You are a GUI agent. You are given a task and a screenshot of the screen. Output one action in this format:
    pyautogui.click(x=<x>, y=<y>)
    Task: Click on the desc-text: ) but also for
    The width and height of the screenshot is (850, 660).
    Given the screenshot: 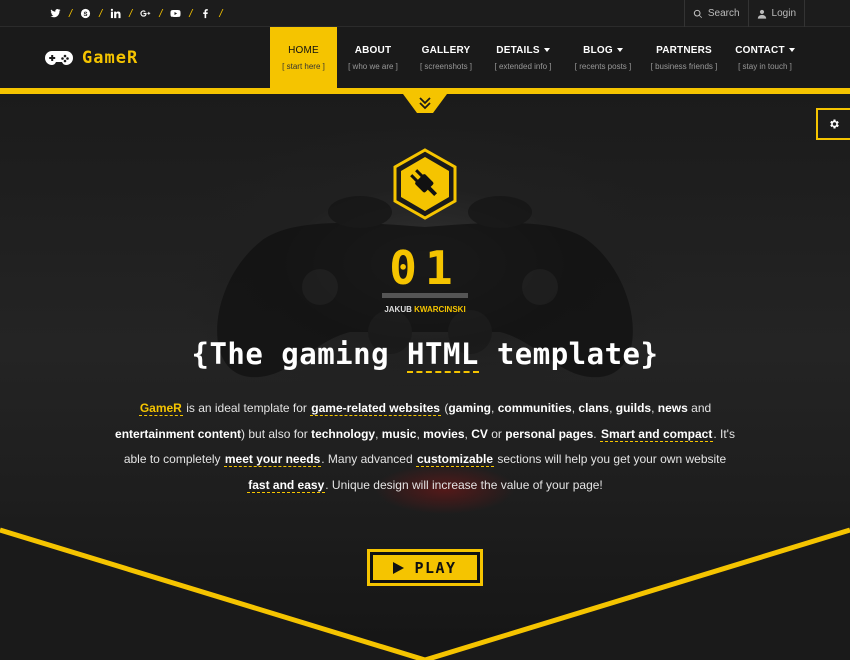 What is the action you would take?
    pyautogui.click(x=274, y=433)
    